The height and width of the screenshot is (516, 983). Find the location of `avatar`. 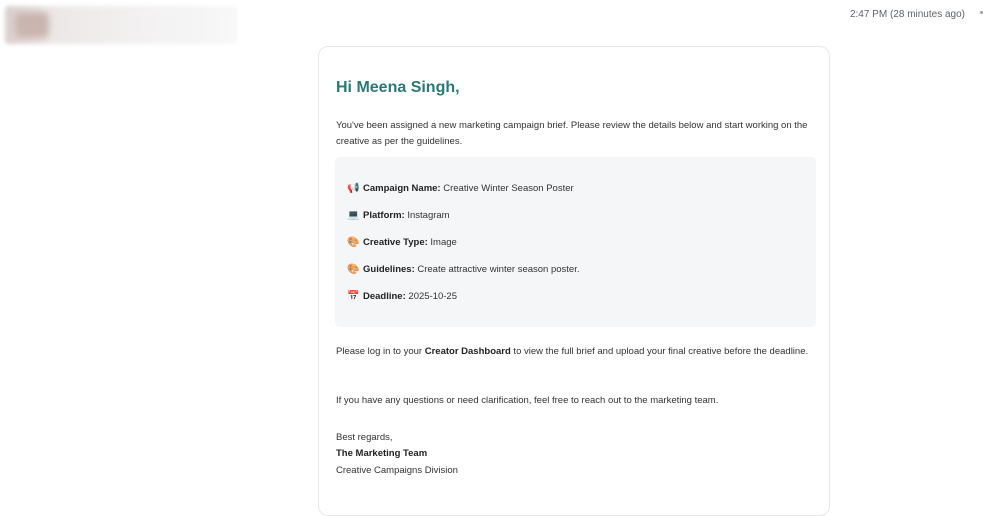

avatar is located at coordinates (32, 25).